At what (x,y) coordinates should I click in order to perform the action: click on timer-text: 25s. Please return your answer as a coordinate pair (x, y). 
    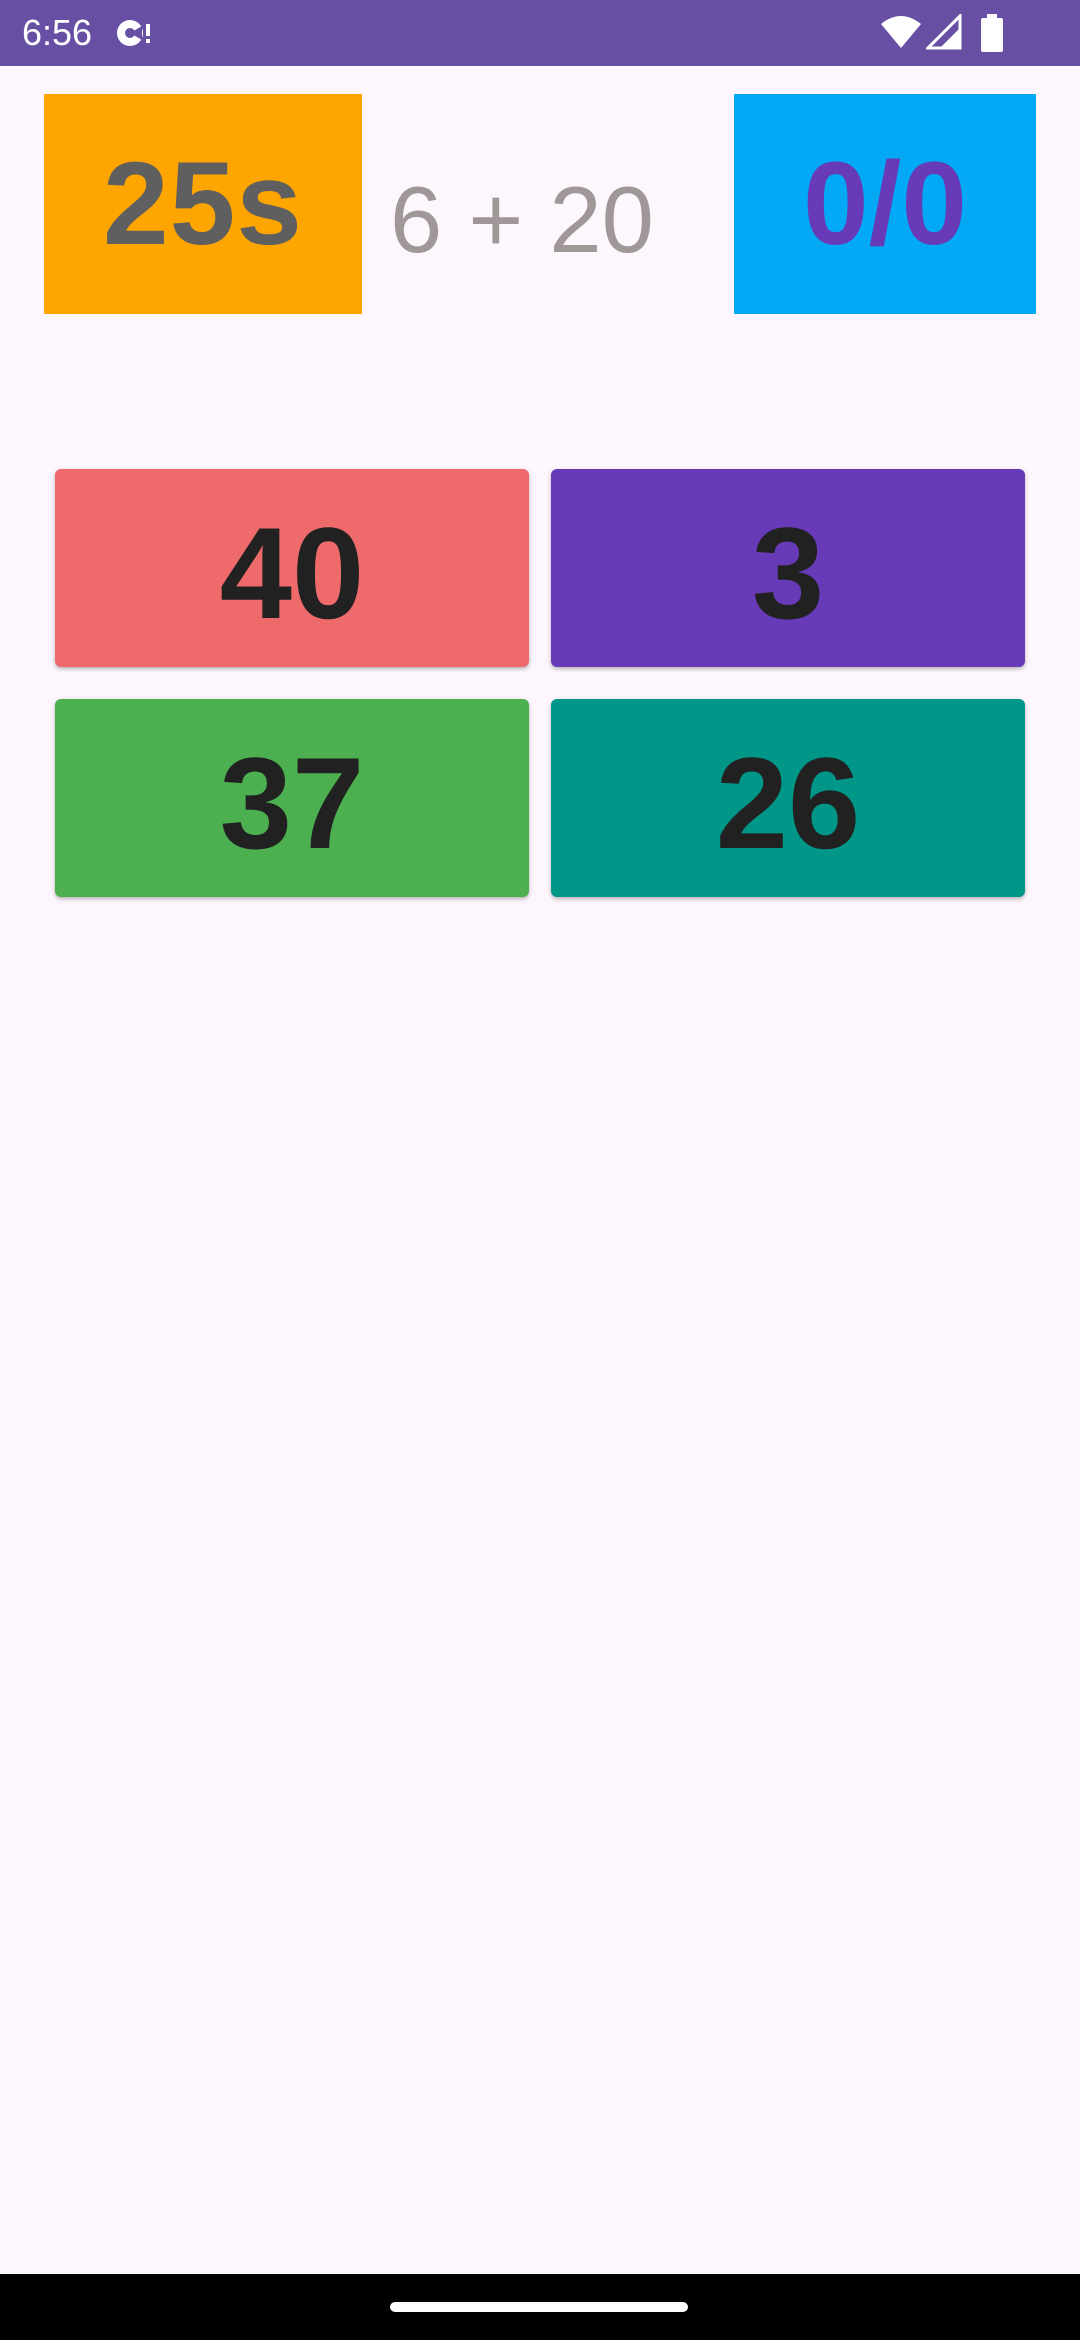
    Looking at the image, I should click on (203, 204).